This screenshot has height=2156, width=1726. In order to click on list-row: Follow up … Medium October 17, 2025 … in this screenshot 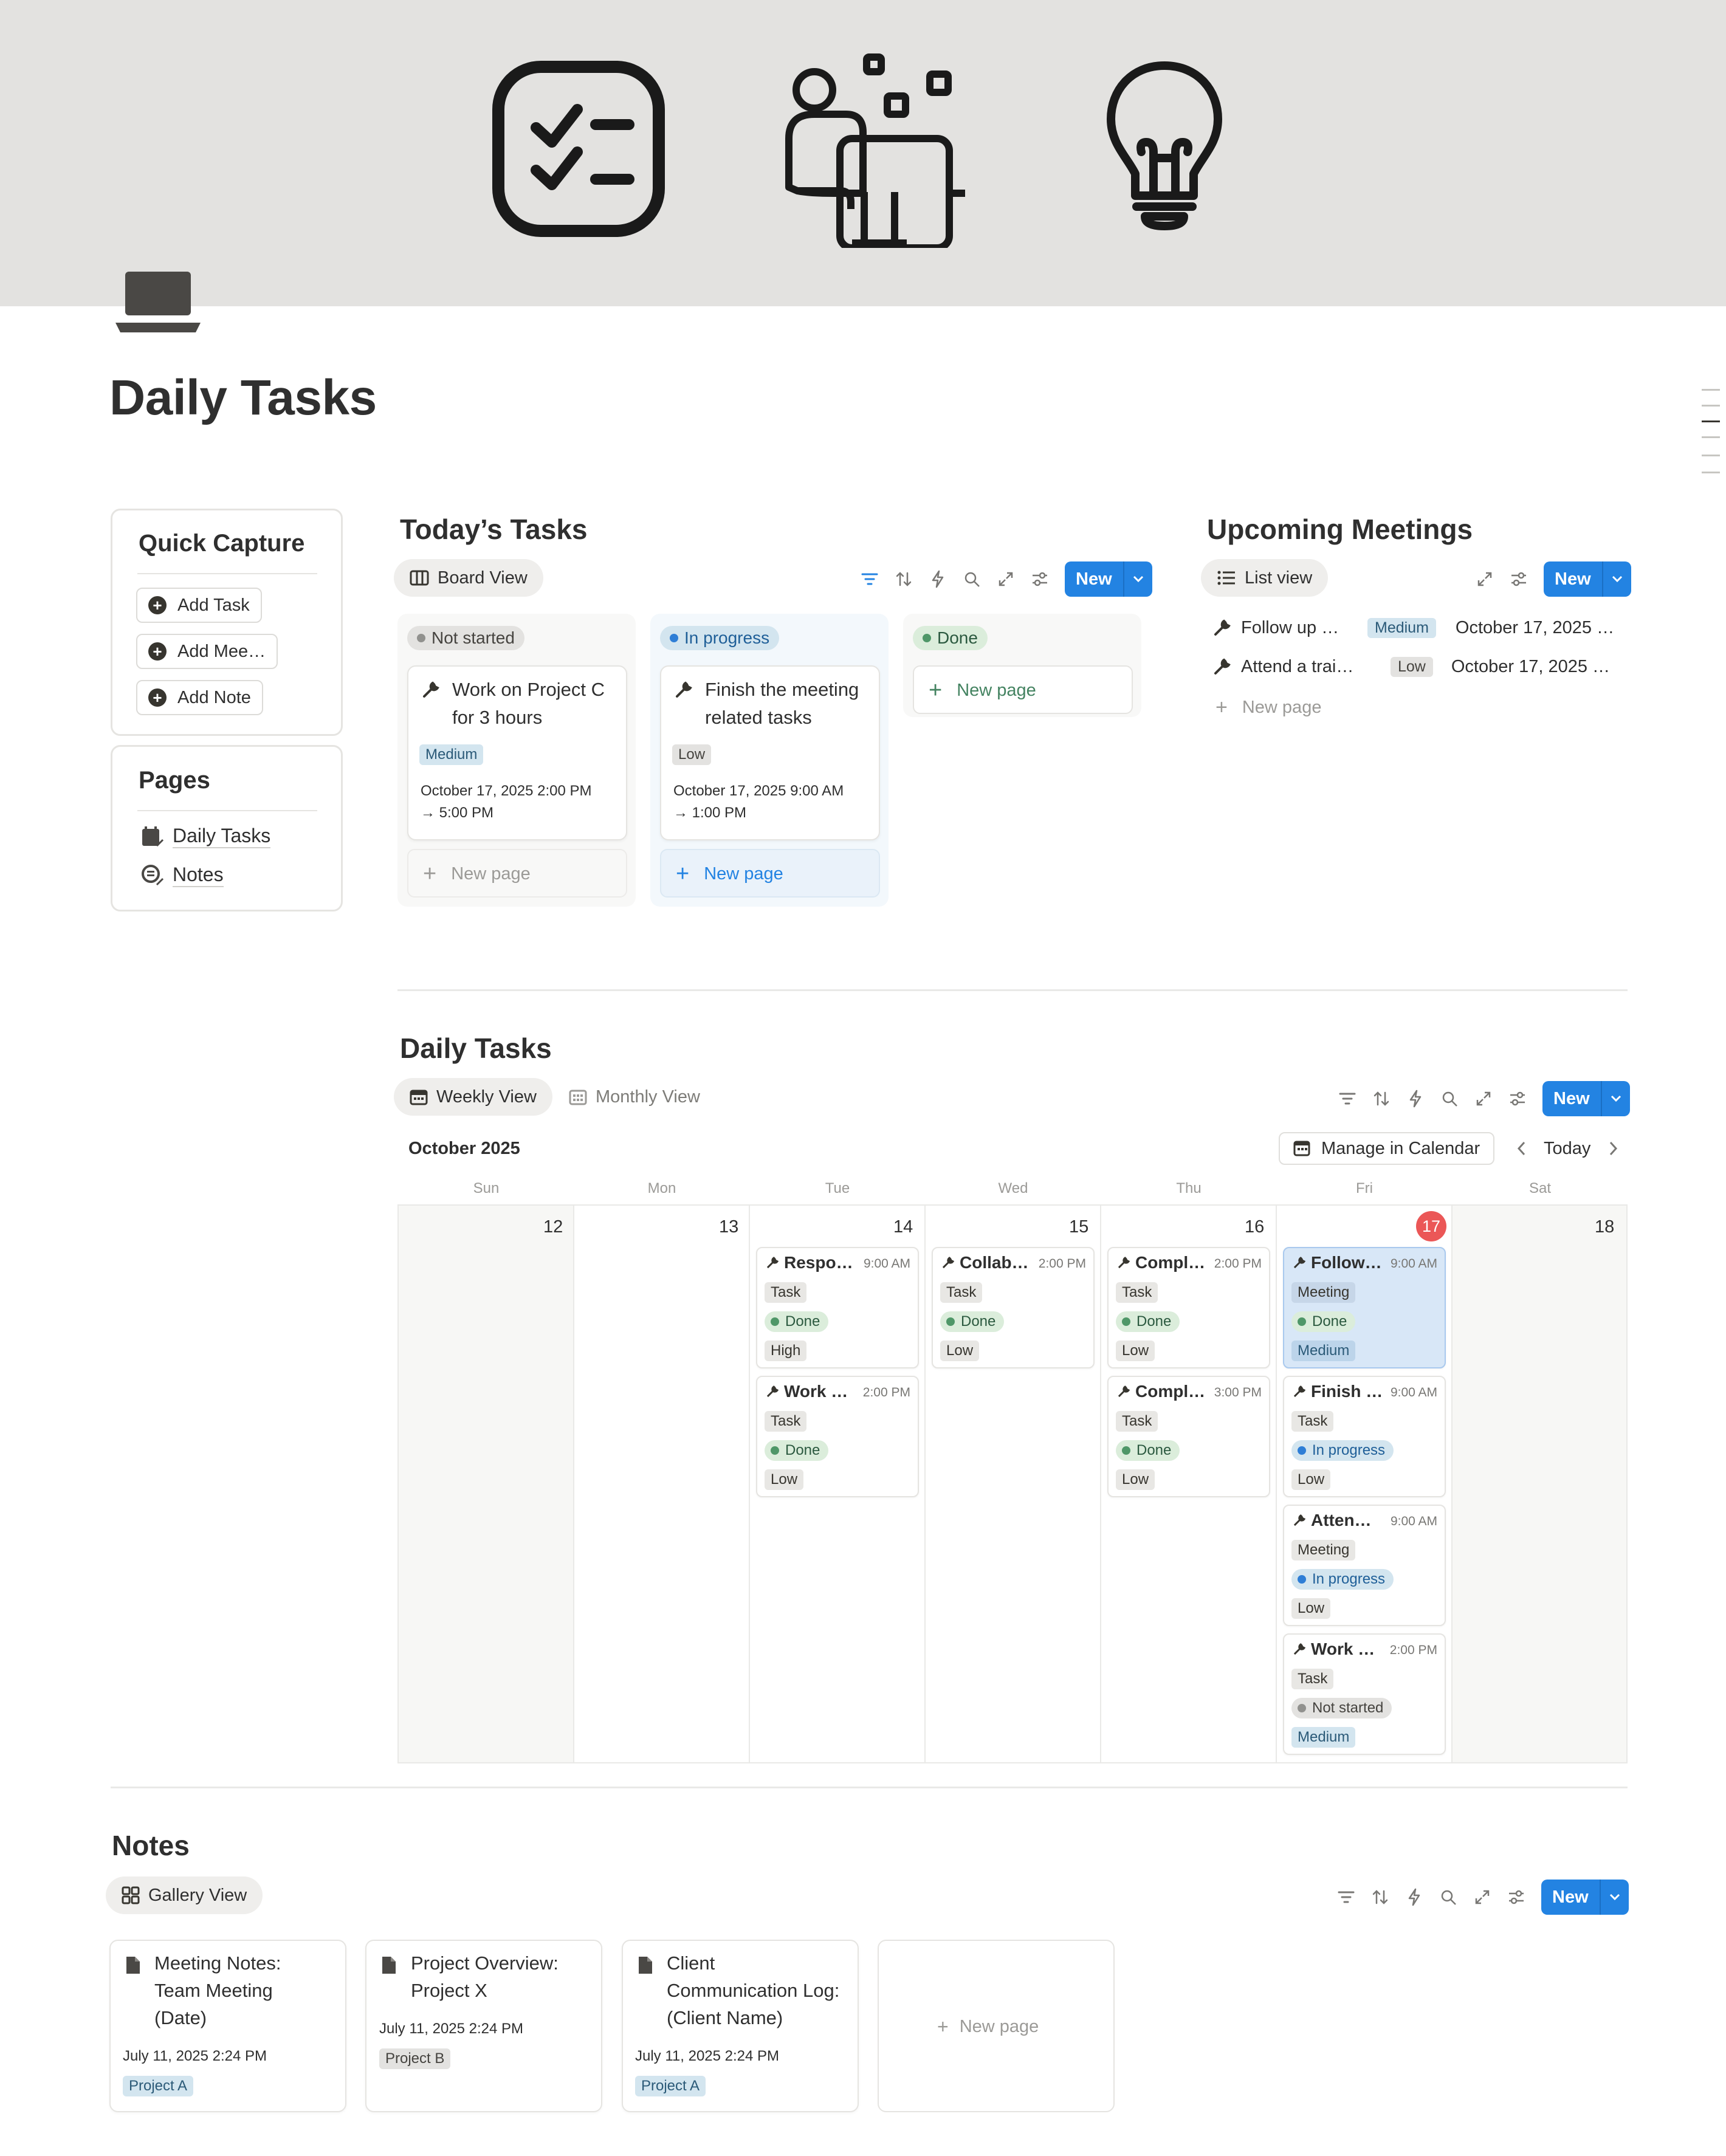, I will do `click(1419, 628)`.